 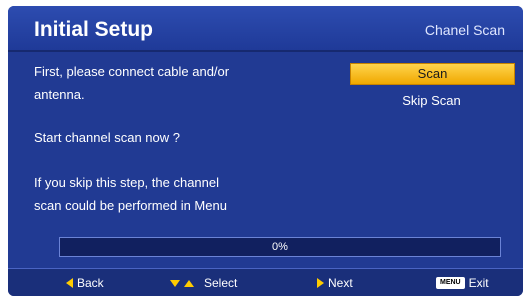 I want to click on scan-button: Scan, so click(x=432, y=74).